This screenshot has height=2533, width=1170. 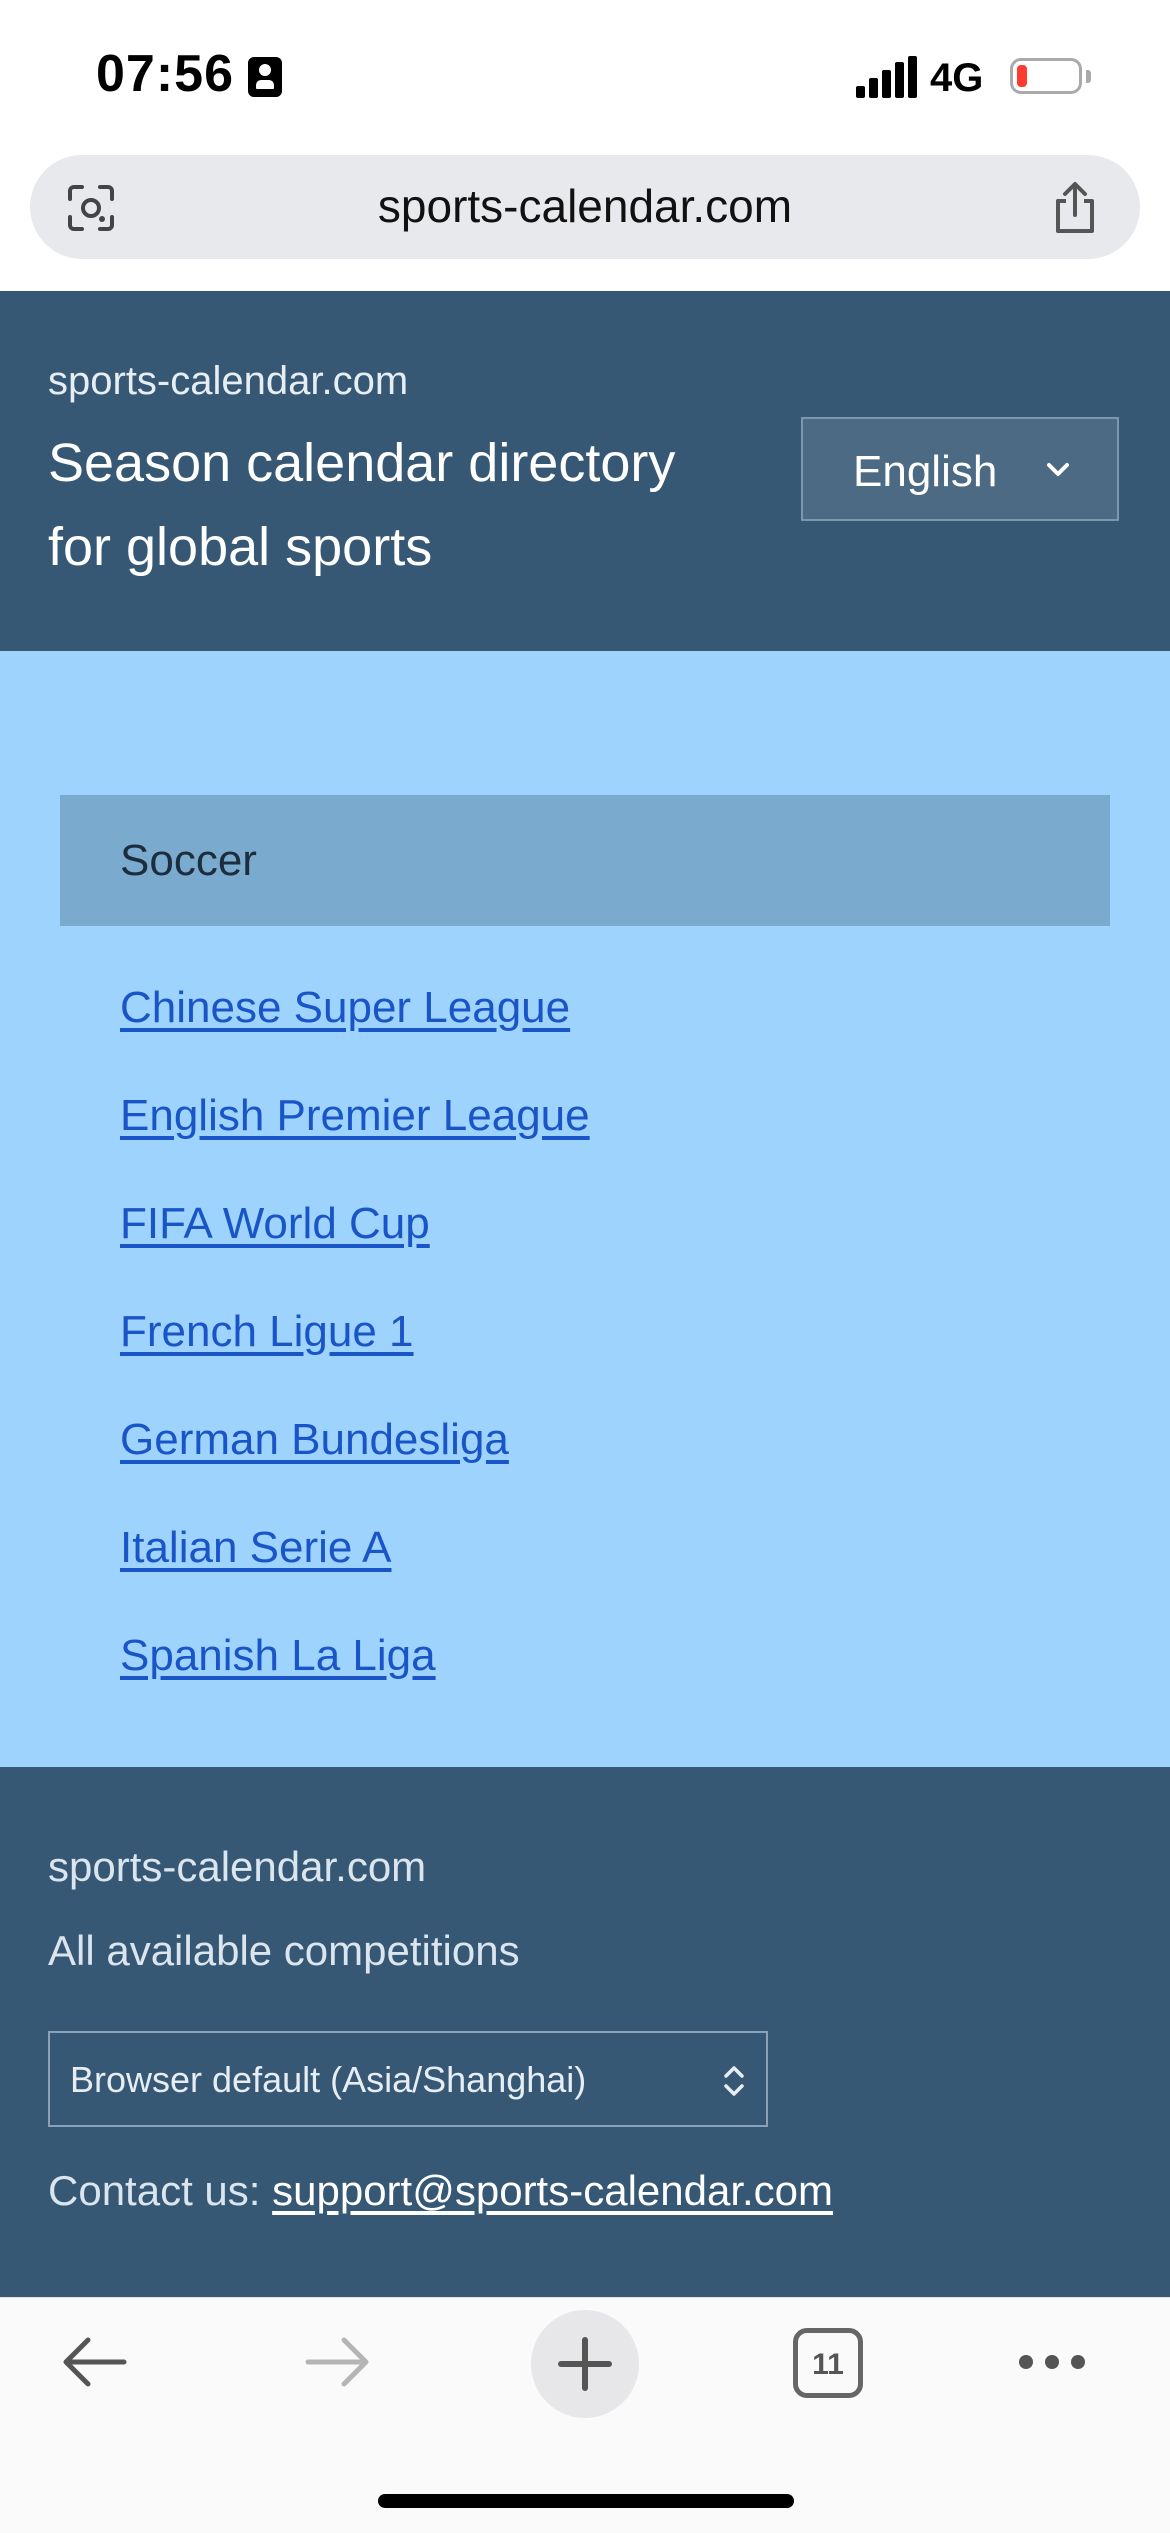 I want to click on list-item: French Ligue 1, so click(x=355, y=1361).